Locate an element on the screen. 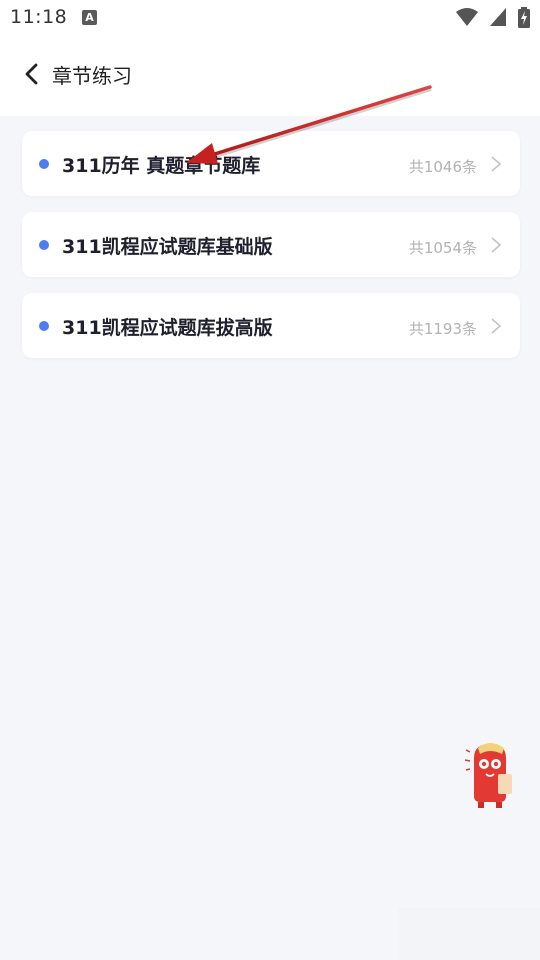 This screenshot has height=960, width=540. status-icons is located at coordinates (490, 18).